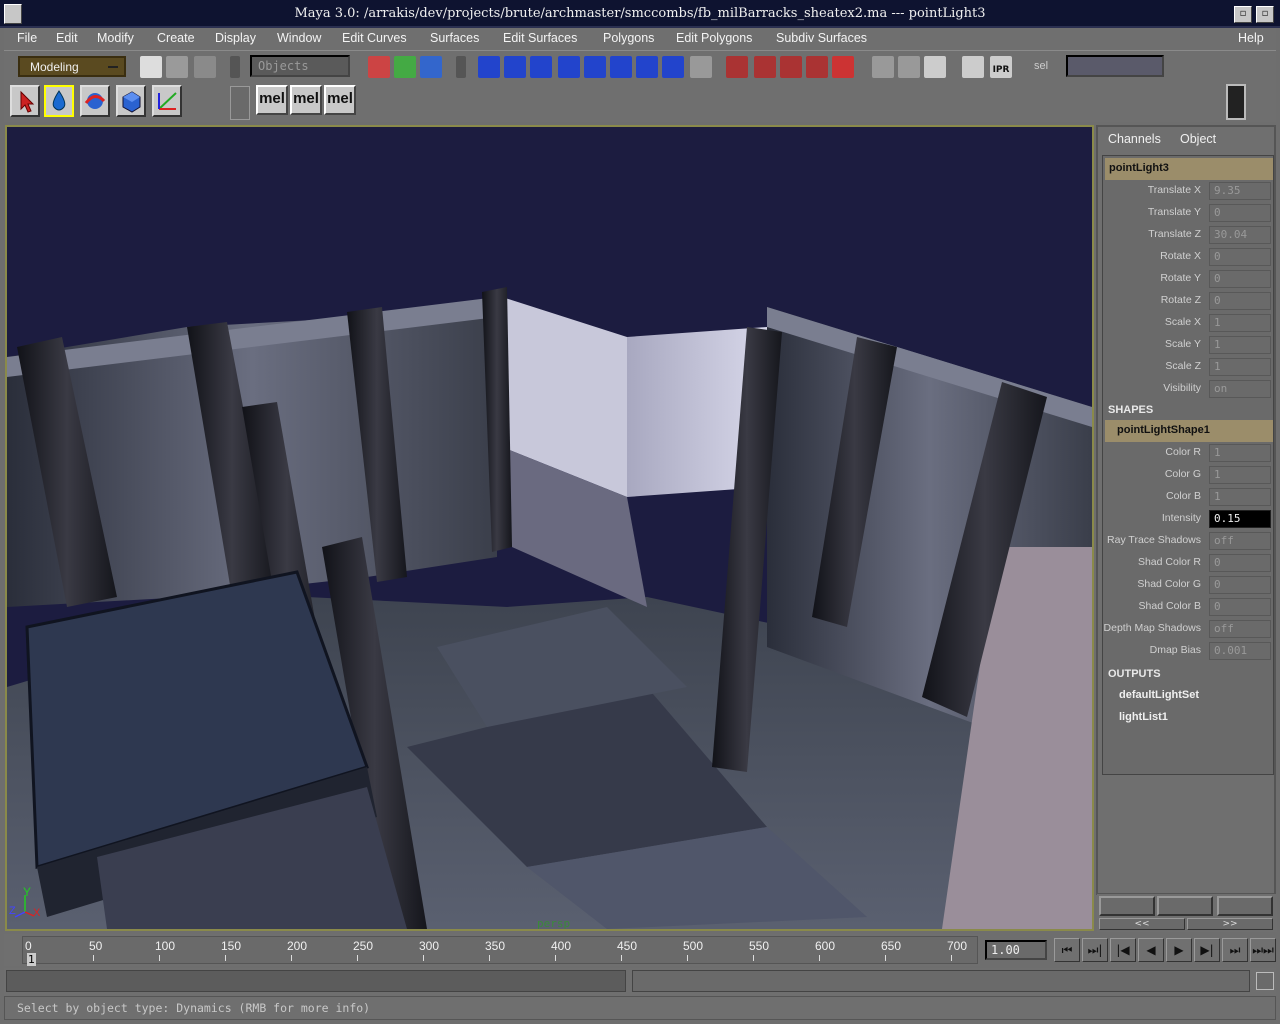  I want to click on make-live-icon, so click(843, 67).